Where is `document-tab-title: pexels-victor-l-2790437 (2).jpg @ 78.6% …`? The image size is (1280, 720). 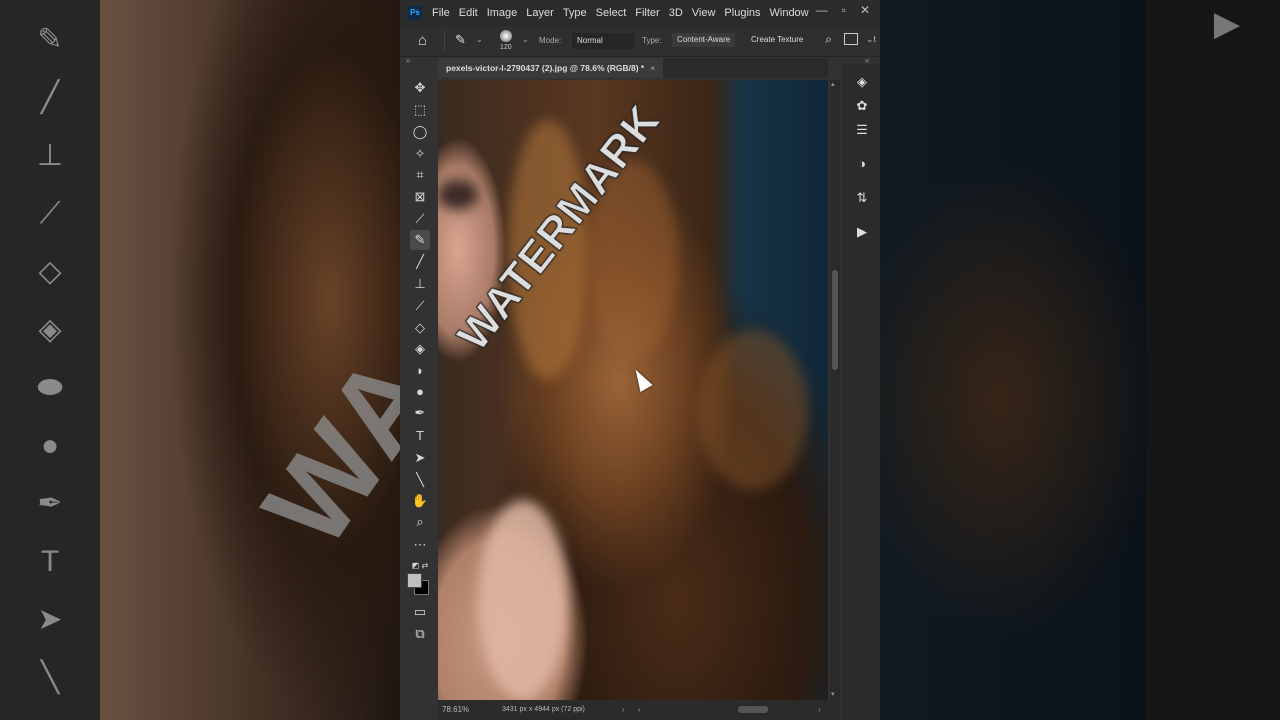
document-tab-title: pexels-victor-l-2790437 (2).jpg @ 78.6% … is located at coordinates (545, 68).